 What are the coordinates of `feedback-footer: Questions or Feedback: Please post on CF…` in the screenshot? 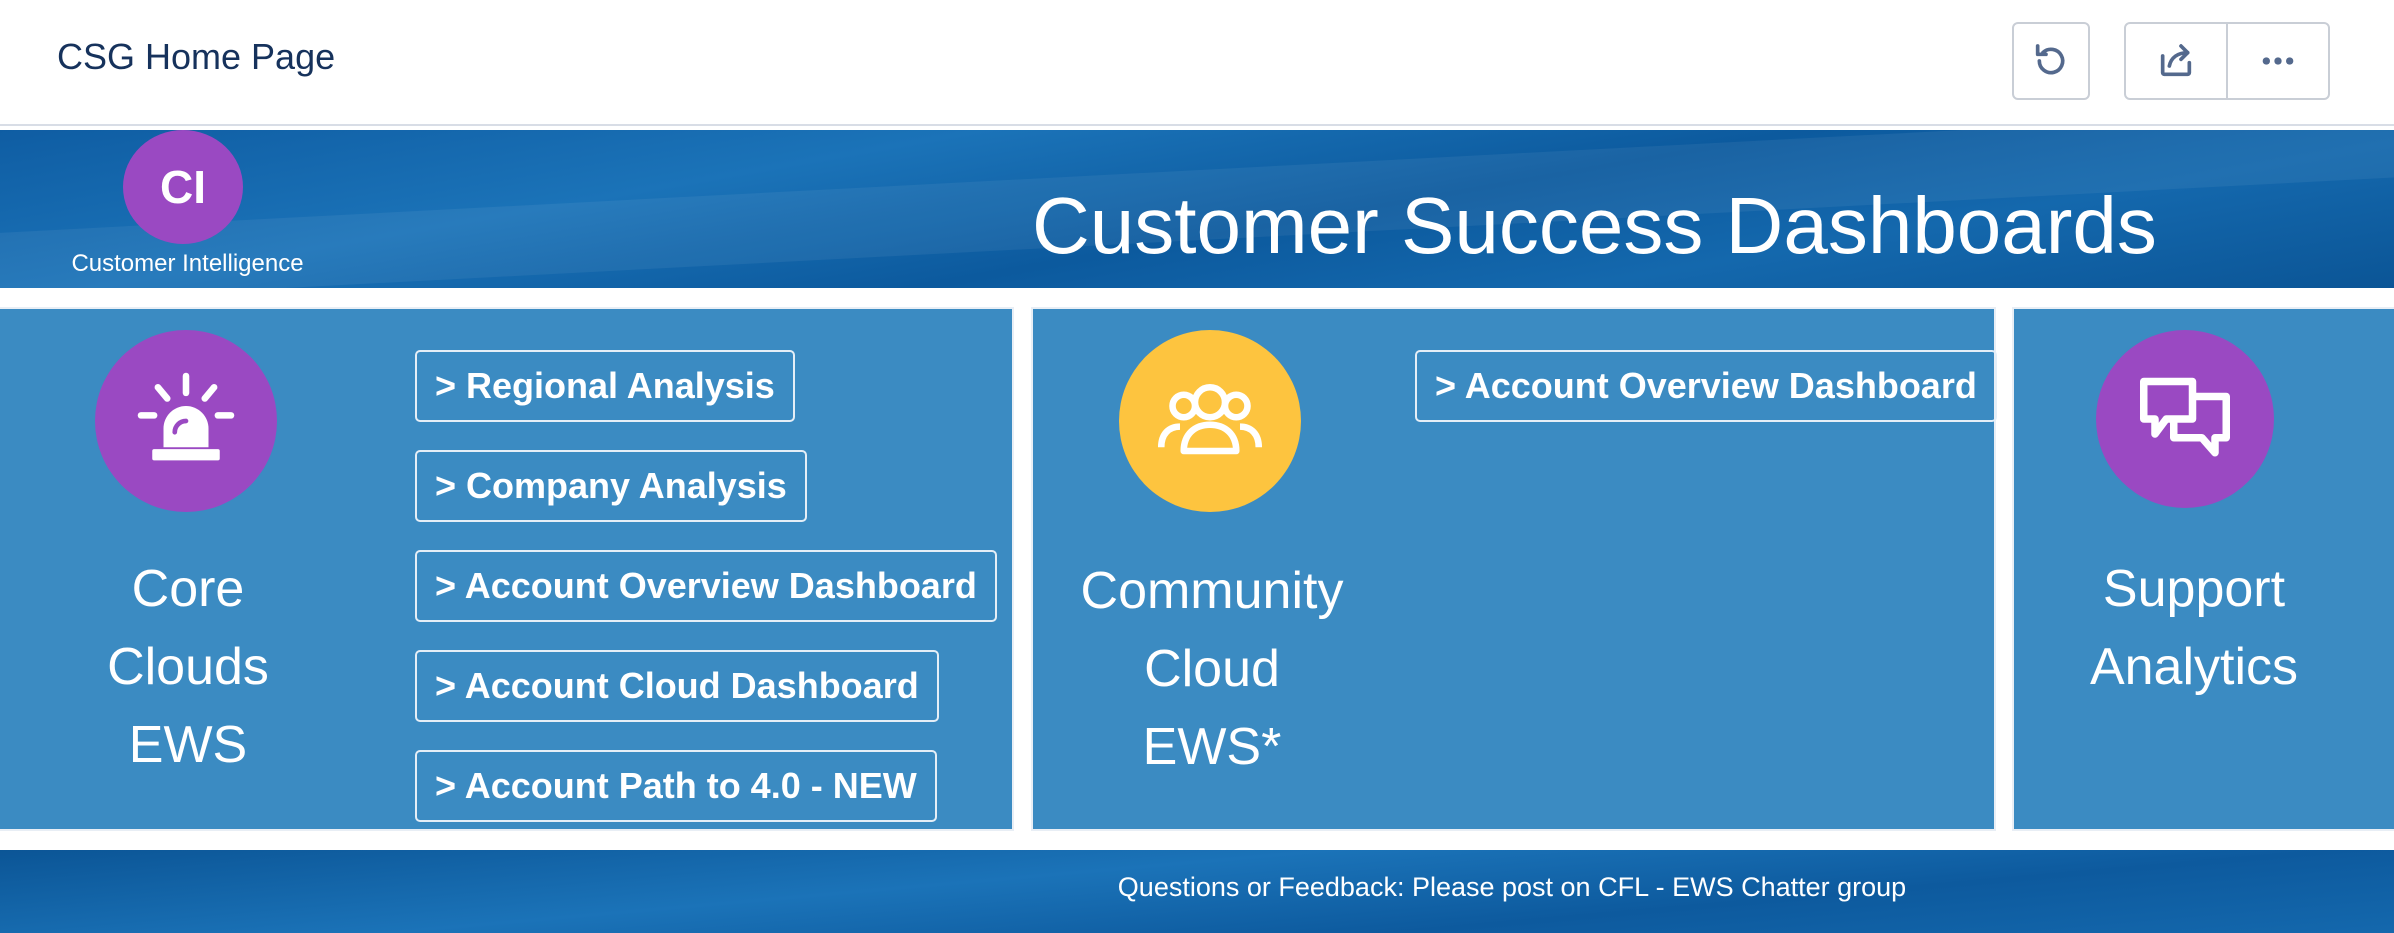 It's located at (1197, 891).